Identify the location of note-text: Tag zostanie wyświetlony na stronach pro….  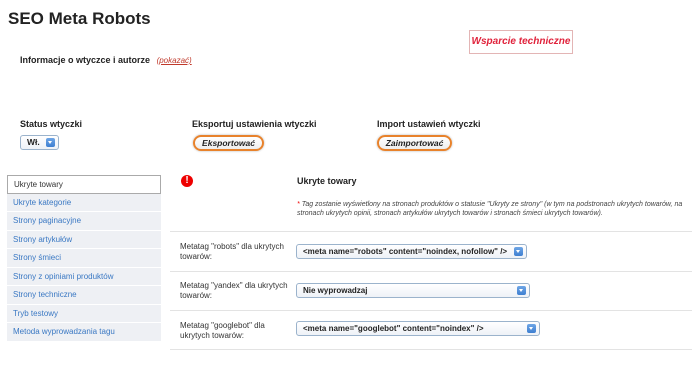
(490, 209).